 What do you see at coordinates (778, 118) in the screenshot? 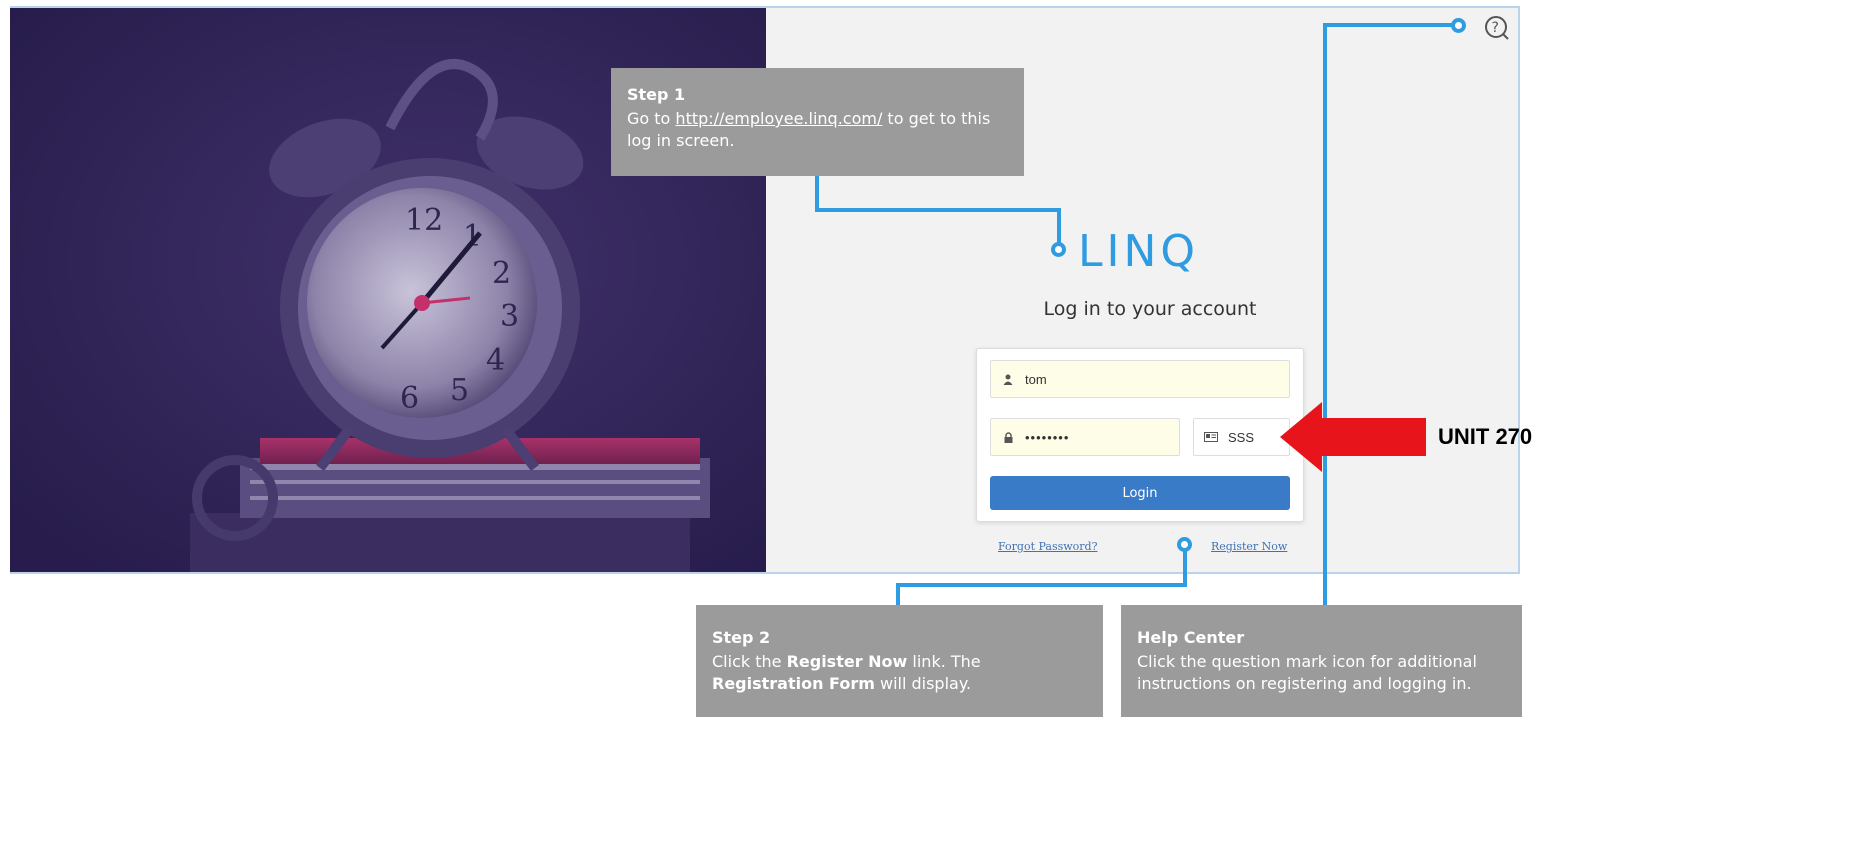
I see `step1-link: http://employee.linq.com/` at bounding box center [778, 118].